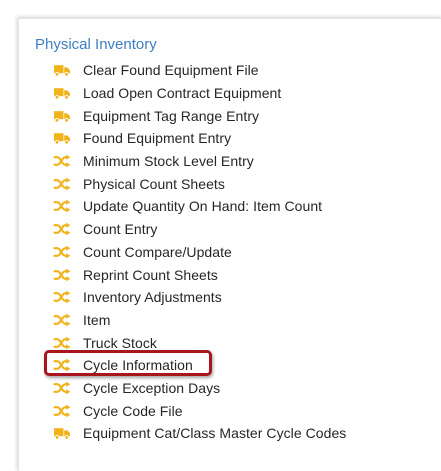 The image size is (441, 471). Describe the element at coordinates (171, 115) in the screenshot. I see `menu-item-label: Equipment Tag Range Entry` at that location.